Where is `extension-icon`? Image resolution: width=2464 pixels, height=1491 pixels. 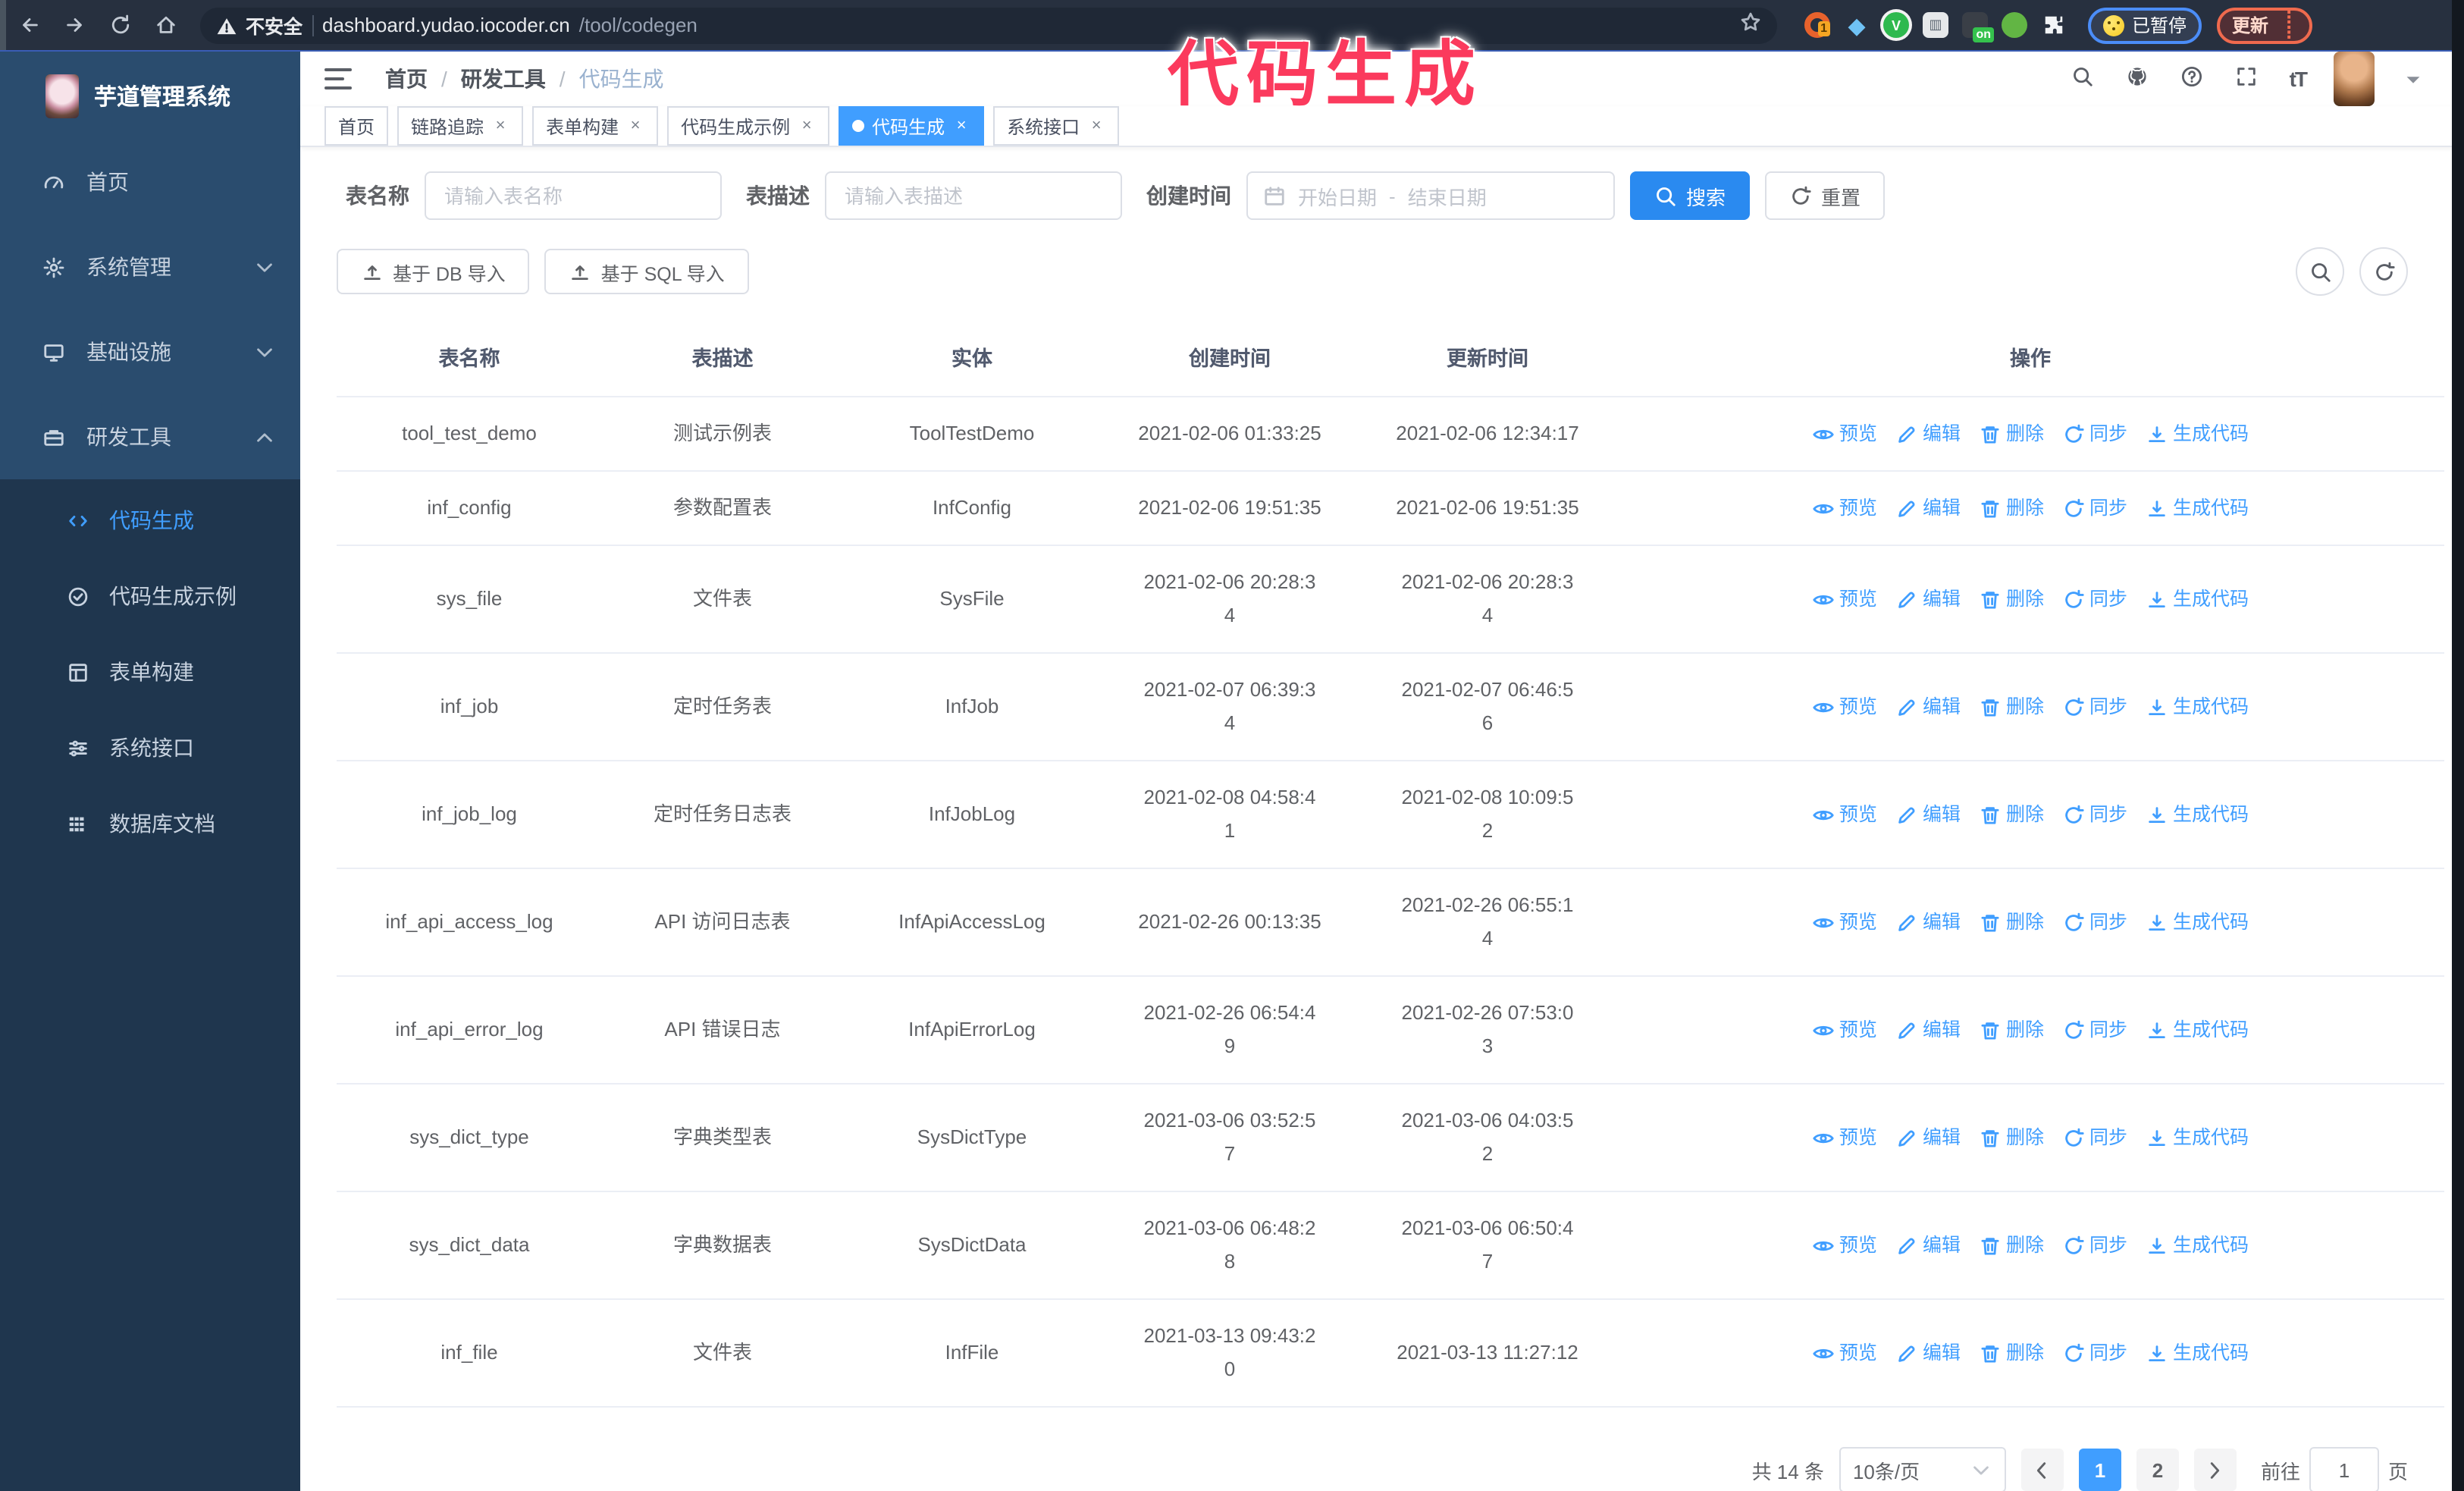
extension-icon is located at coordinates (2014, 25).